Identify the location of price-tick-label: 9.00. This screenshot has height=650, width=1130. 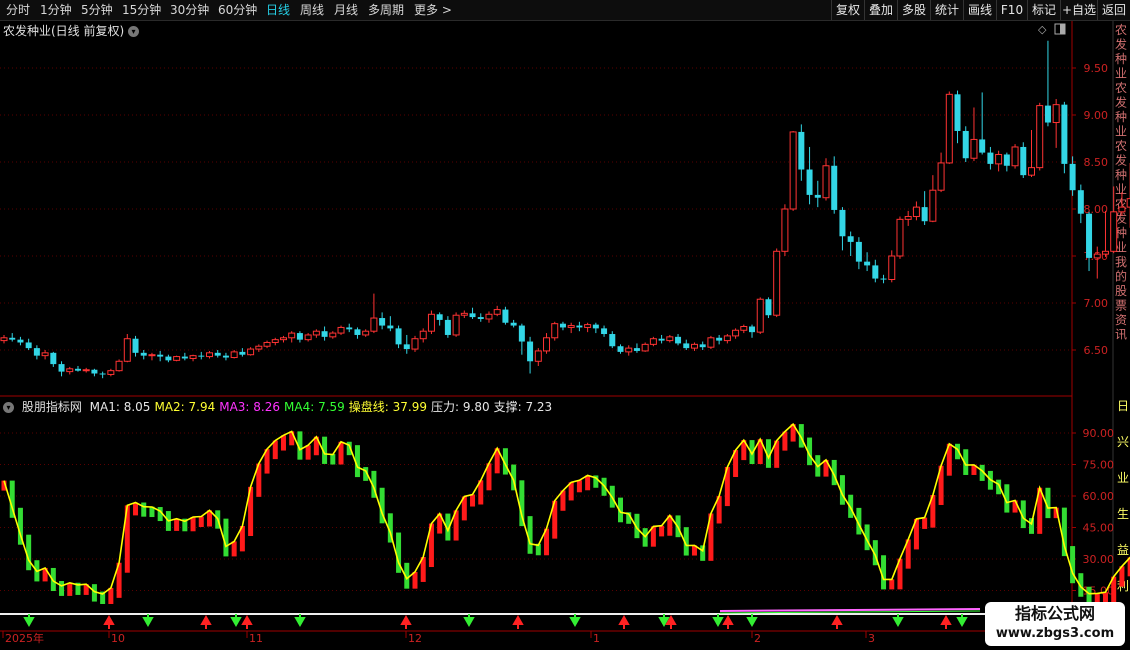
(1096, 115).